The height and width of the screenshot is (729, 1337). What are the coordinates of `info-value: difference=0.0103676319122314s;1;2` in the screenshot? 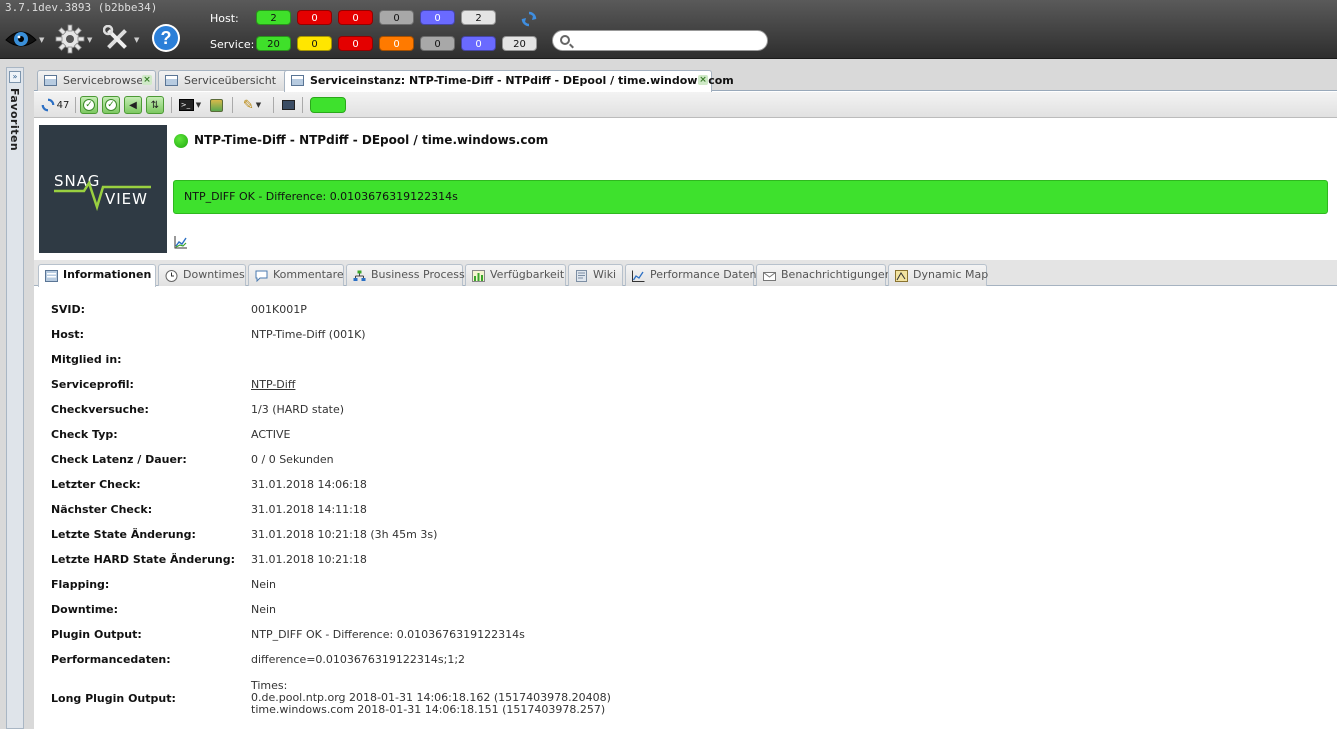 It's located at (358, 659).